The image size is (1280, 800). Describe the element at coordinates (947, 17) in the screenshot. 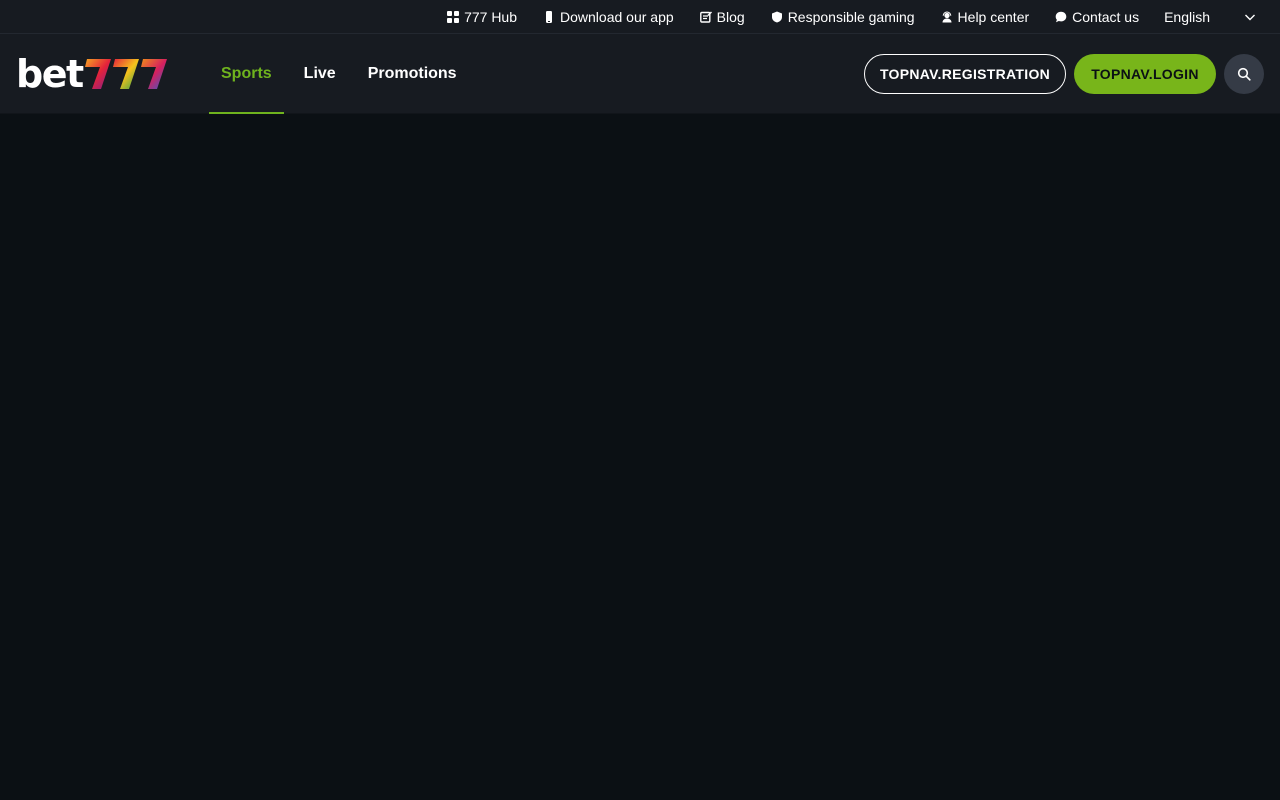

I see `support-agent-icon` at that location.